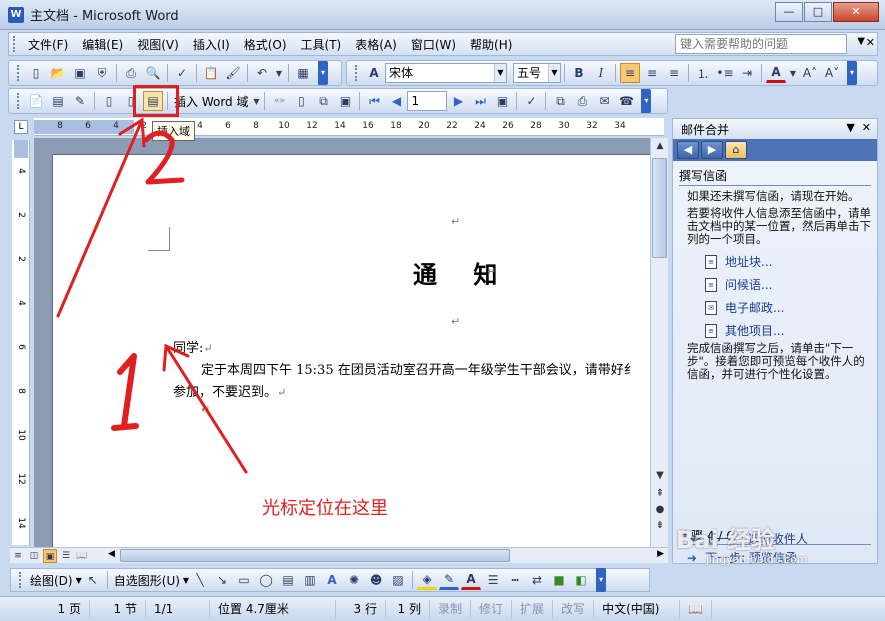 The height and width of the screenshot is (621, 885). Describe the element at coordinates (266, 580) in the screenshot. I see `oval-icon: ◯` at that location.